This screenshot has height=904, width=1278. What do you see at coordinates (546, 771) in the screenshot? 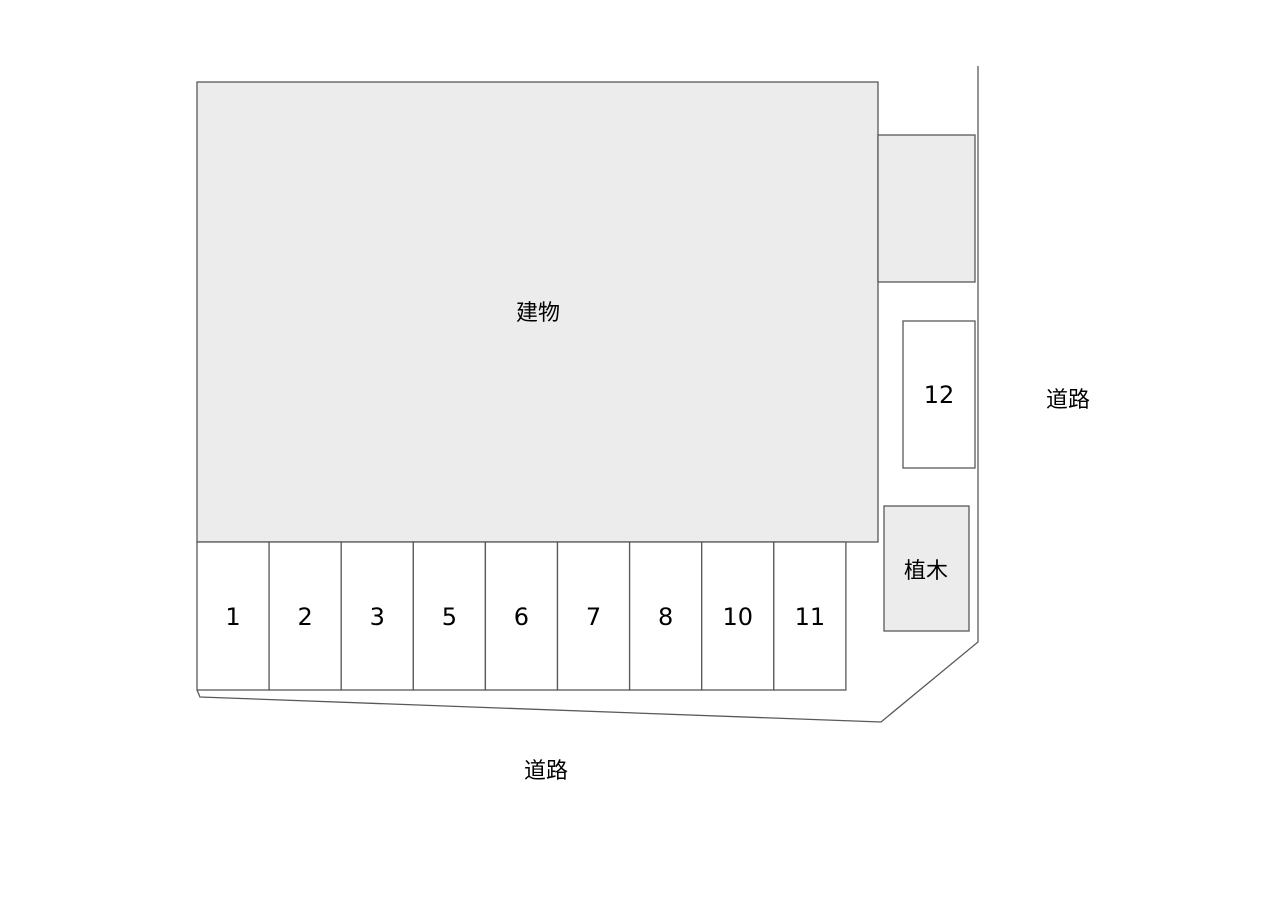
I see `road-bottom-label: 道路` at bounding box center [546, 771].